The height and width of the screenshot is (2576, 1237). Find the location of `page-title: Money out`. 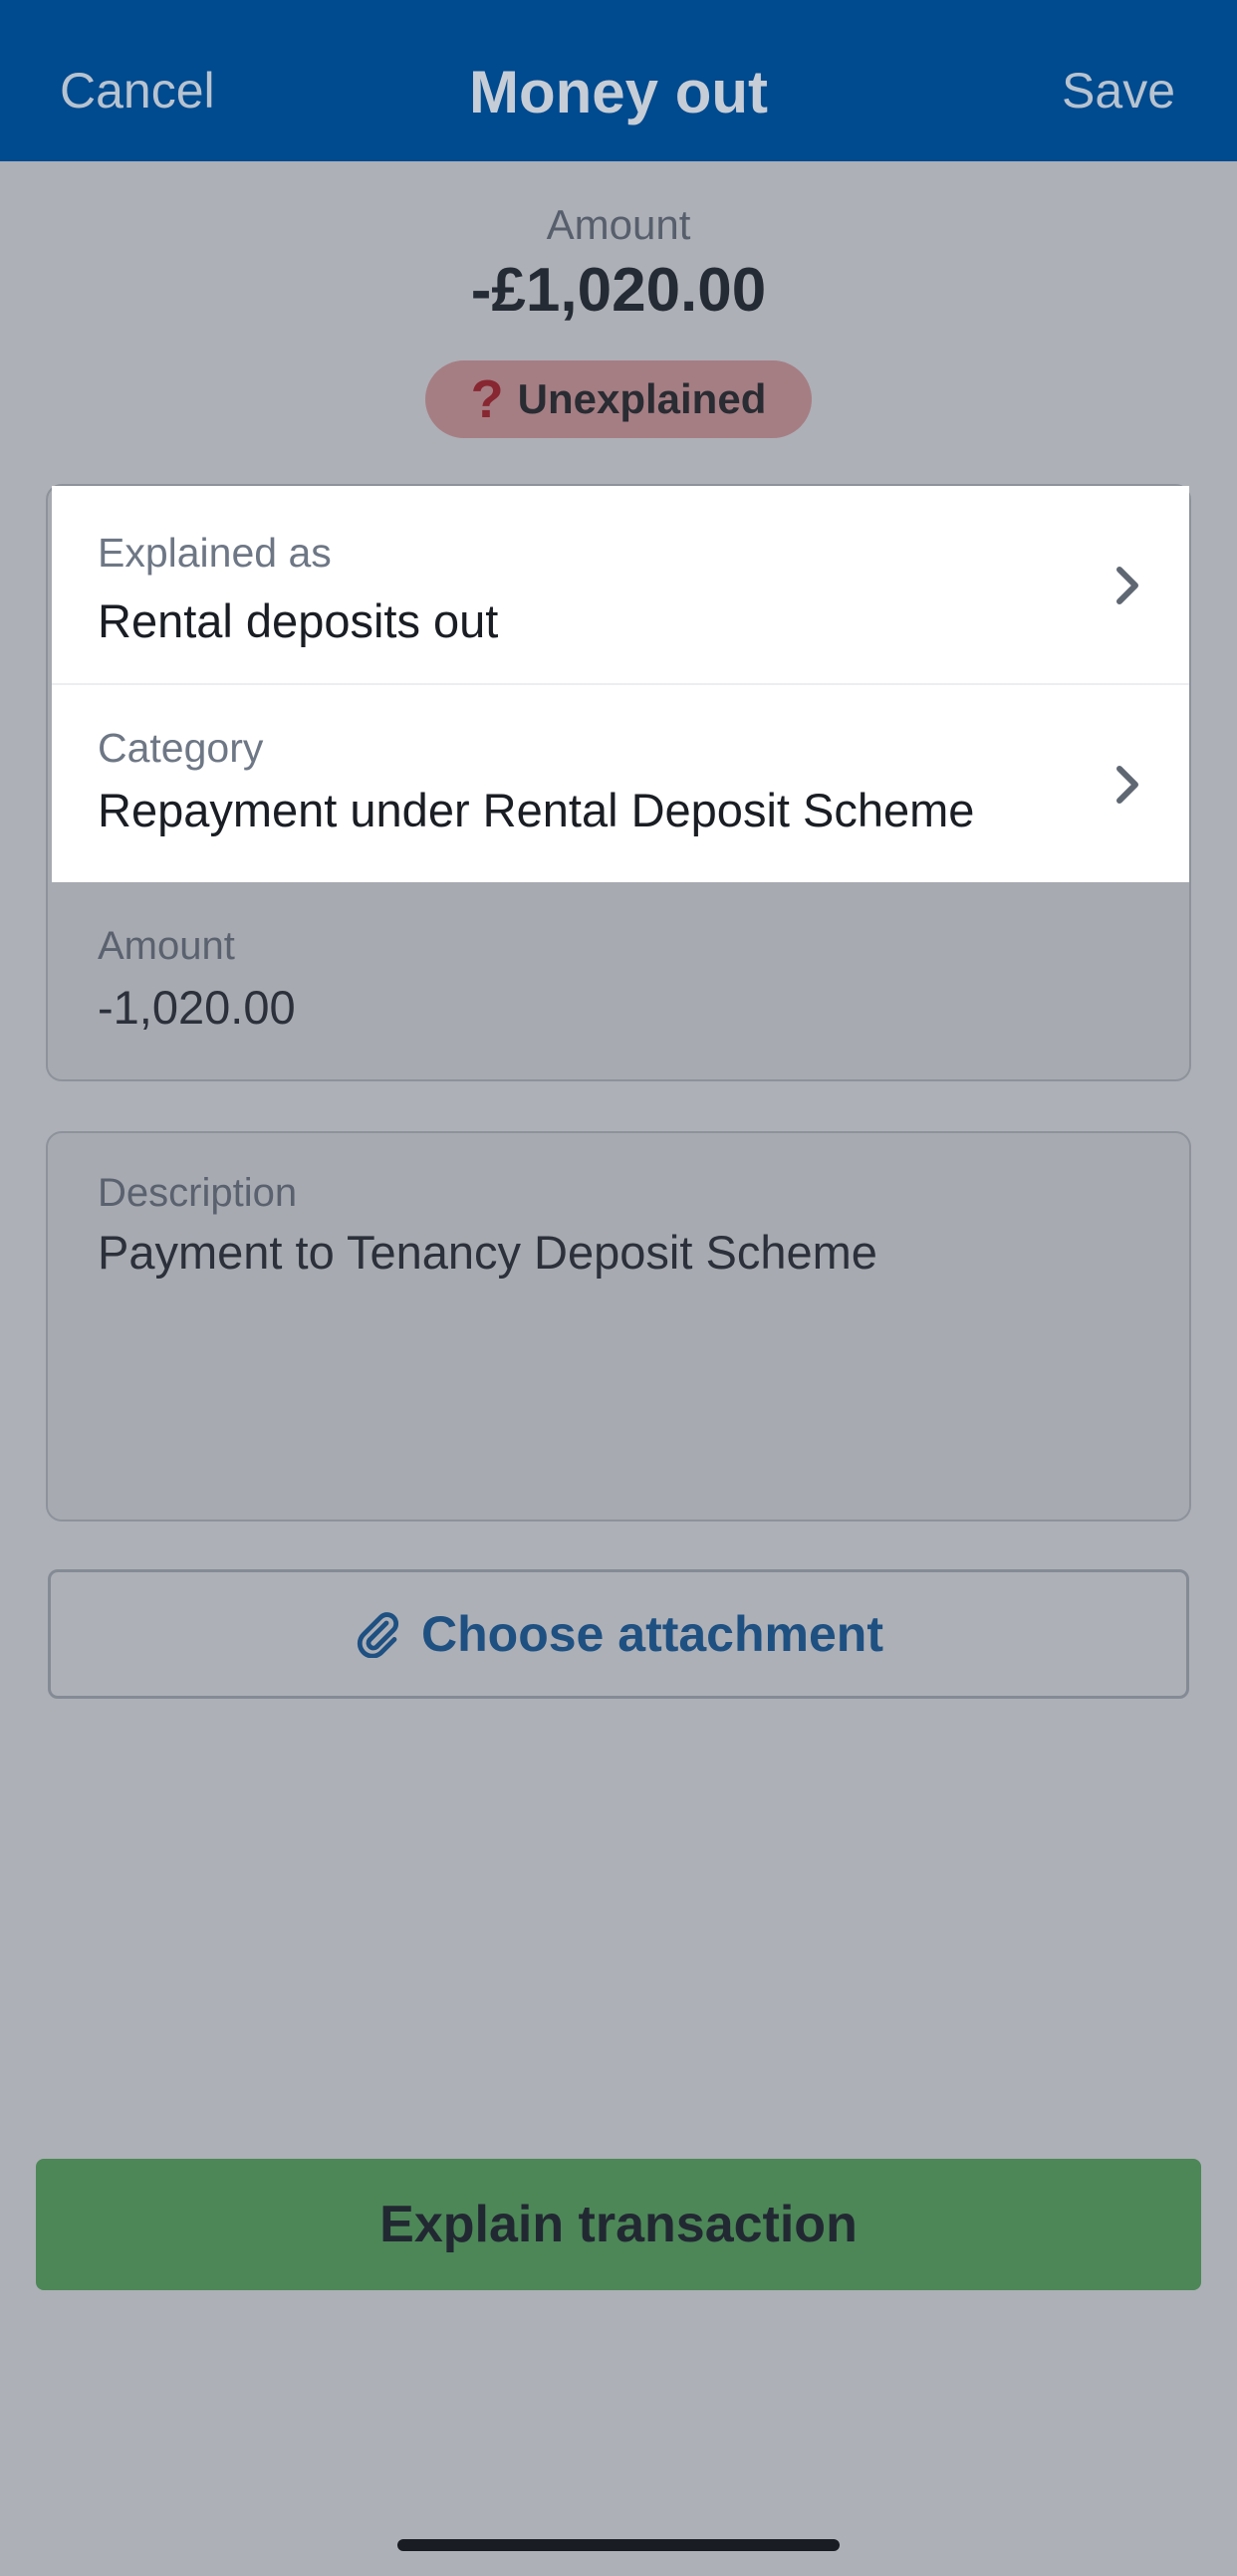

page-title: Money out is located at coordinates (618, 92).